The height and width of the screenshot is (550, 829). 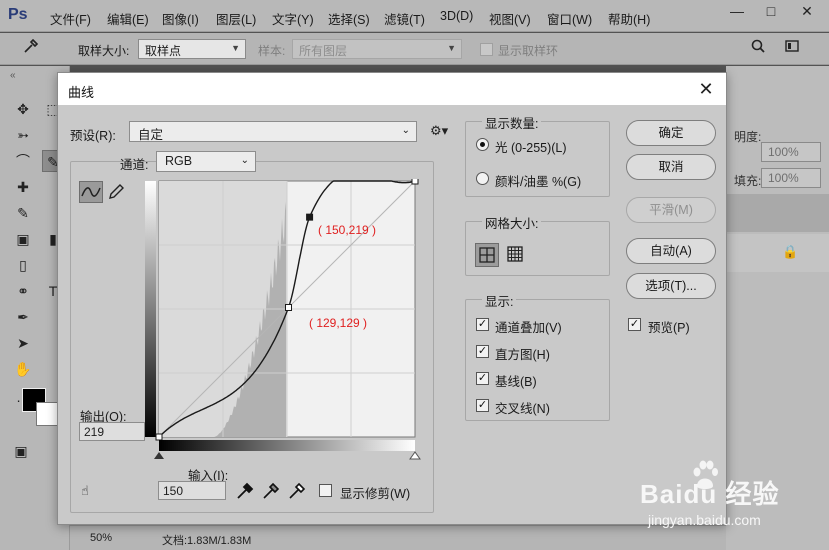 I want to click on grid-detailed-icon, so click(x=515, y=255).